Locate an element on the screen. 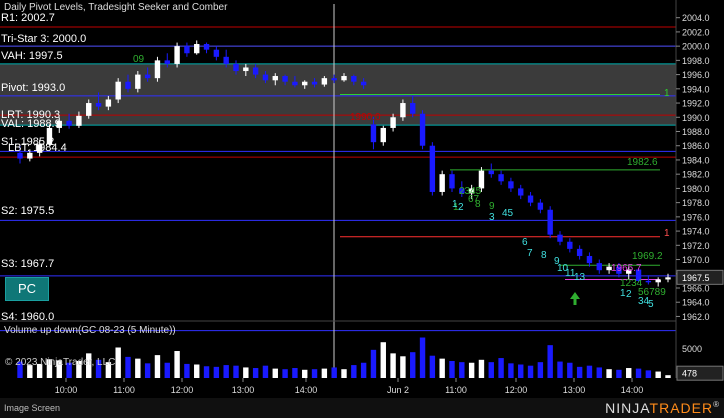 The height and width of the screenshot is (418, 724). level-label-val: VAL: 1988.9 is located at coordinates (31, 124).